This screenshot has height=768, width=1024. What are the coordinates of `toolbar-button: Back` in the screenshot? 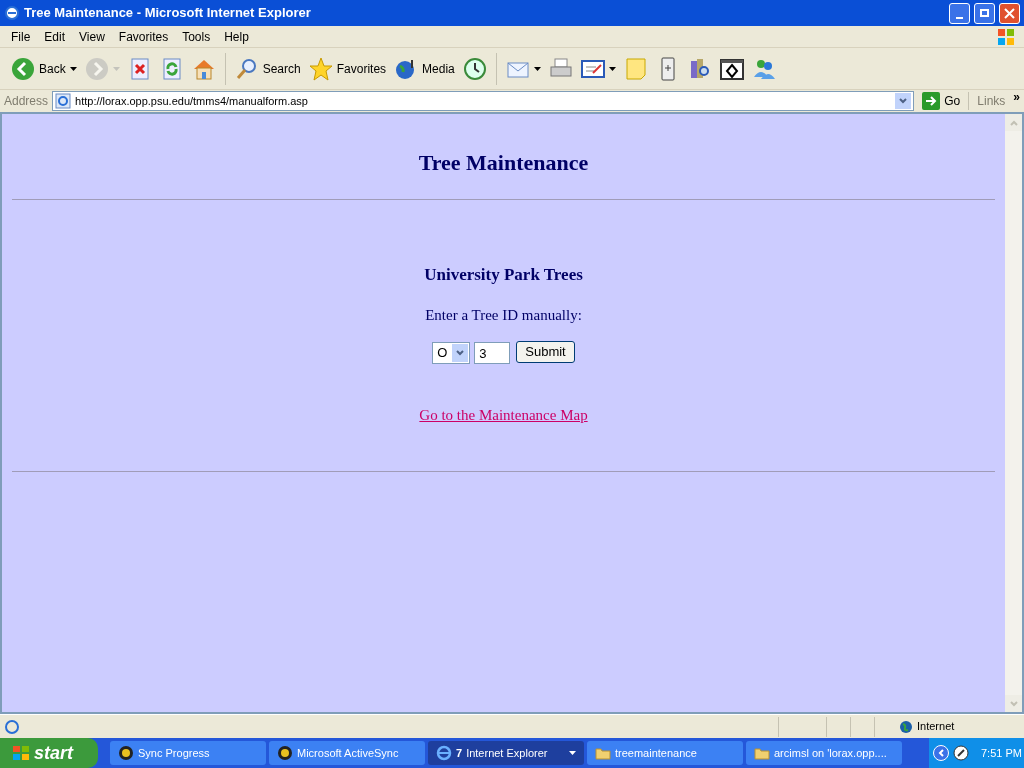 It's located at (44, 68).